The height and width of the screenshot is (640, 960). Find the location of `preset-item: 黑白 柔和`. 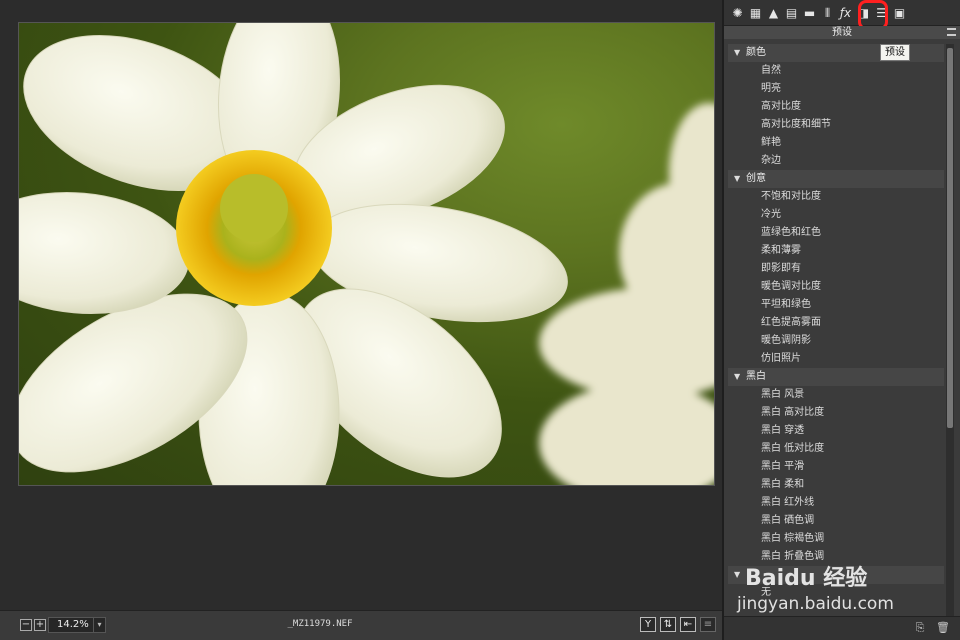

preset-item: 黑白 柔和 is located at coordinates (836, 485).